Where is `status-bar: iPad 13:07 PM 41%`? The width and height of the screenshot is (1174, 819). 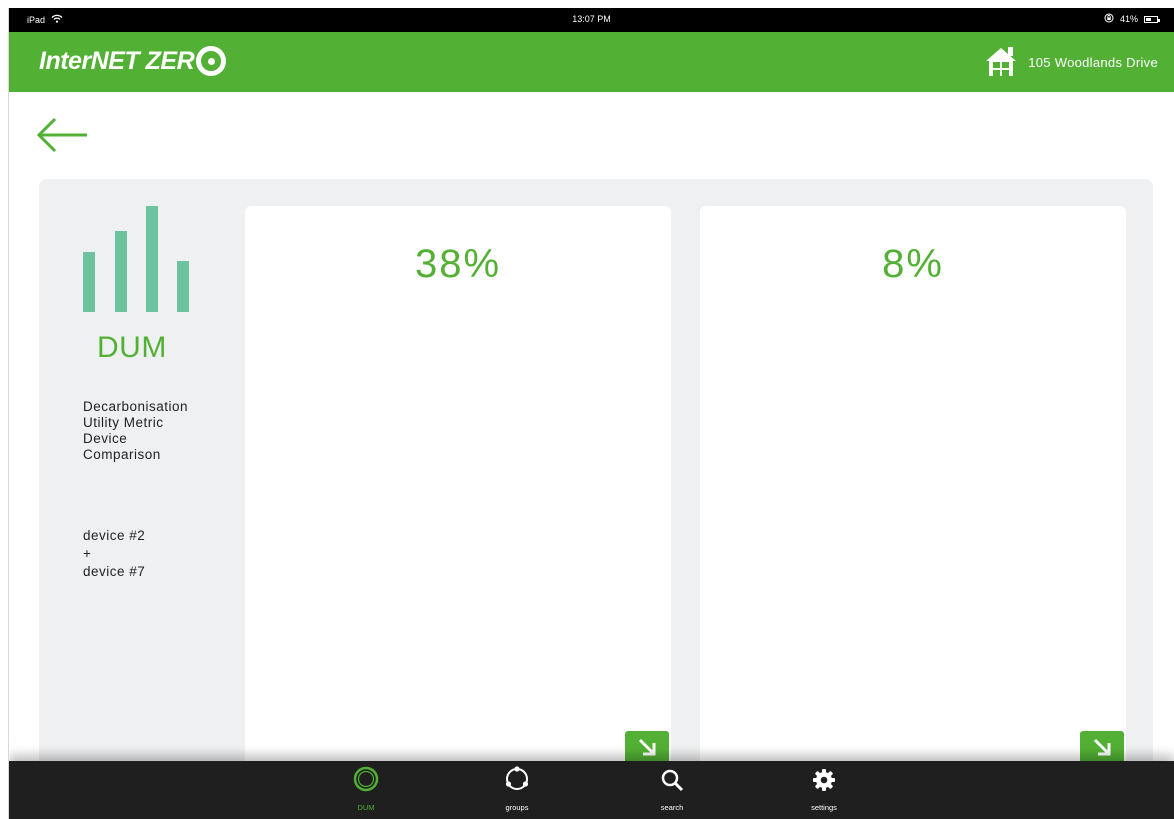 status-bar: iPad 13:07 PM 41% is located at coordinates (591, 20).